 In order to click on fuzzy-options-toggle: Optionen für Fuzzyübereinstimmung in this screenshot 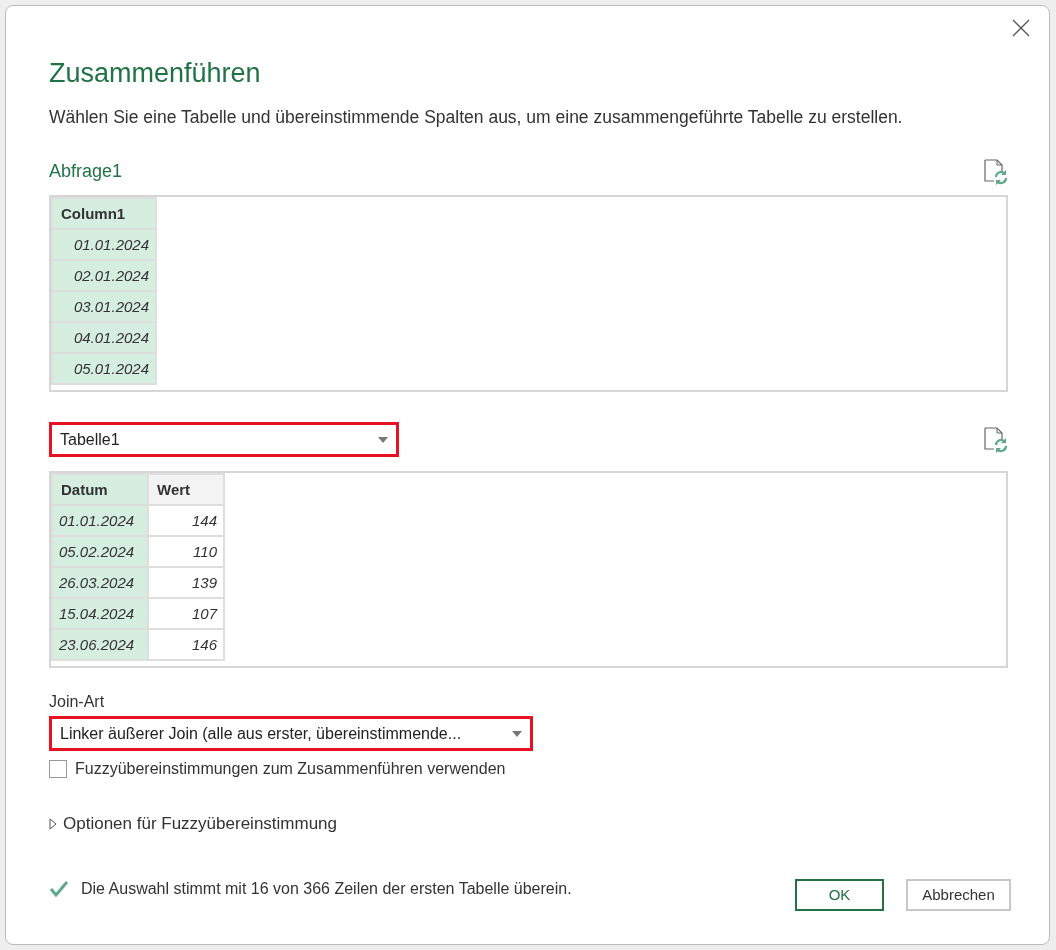, I will do `click(193, 824)`.